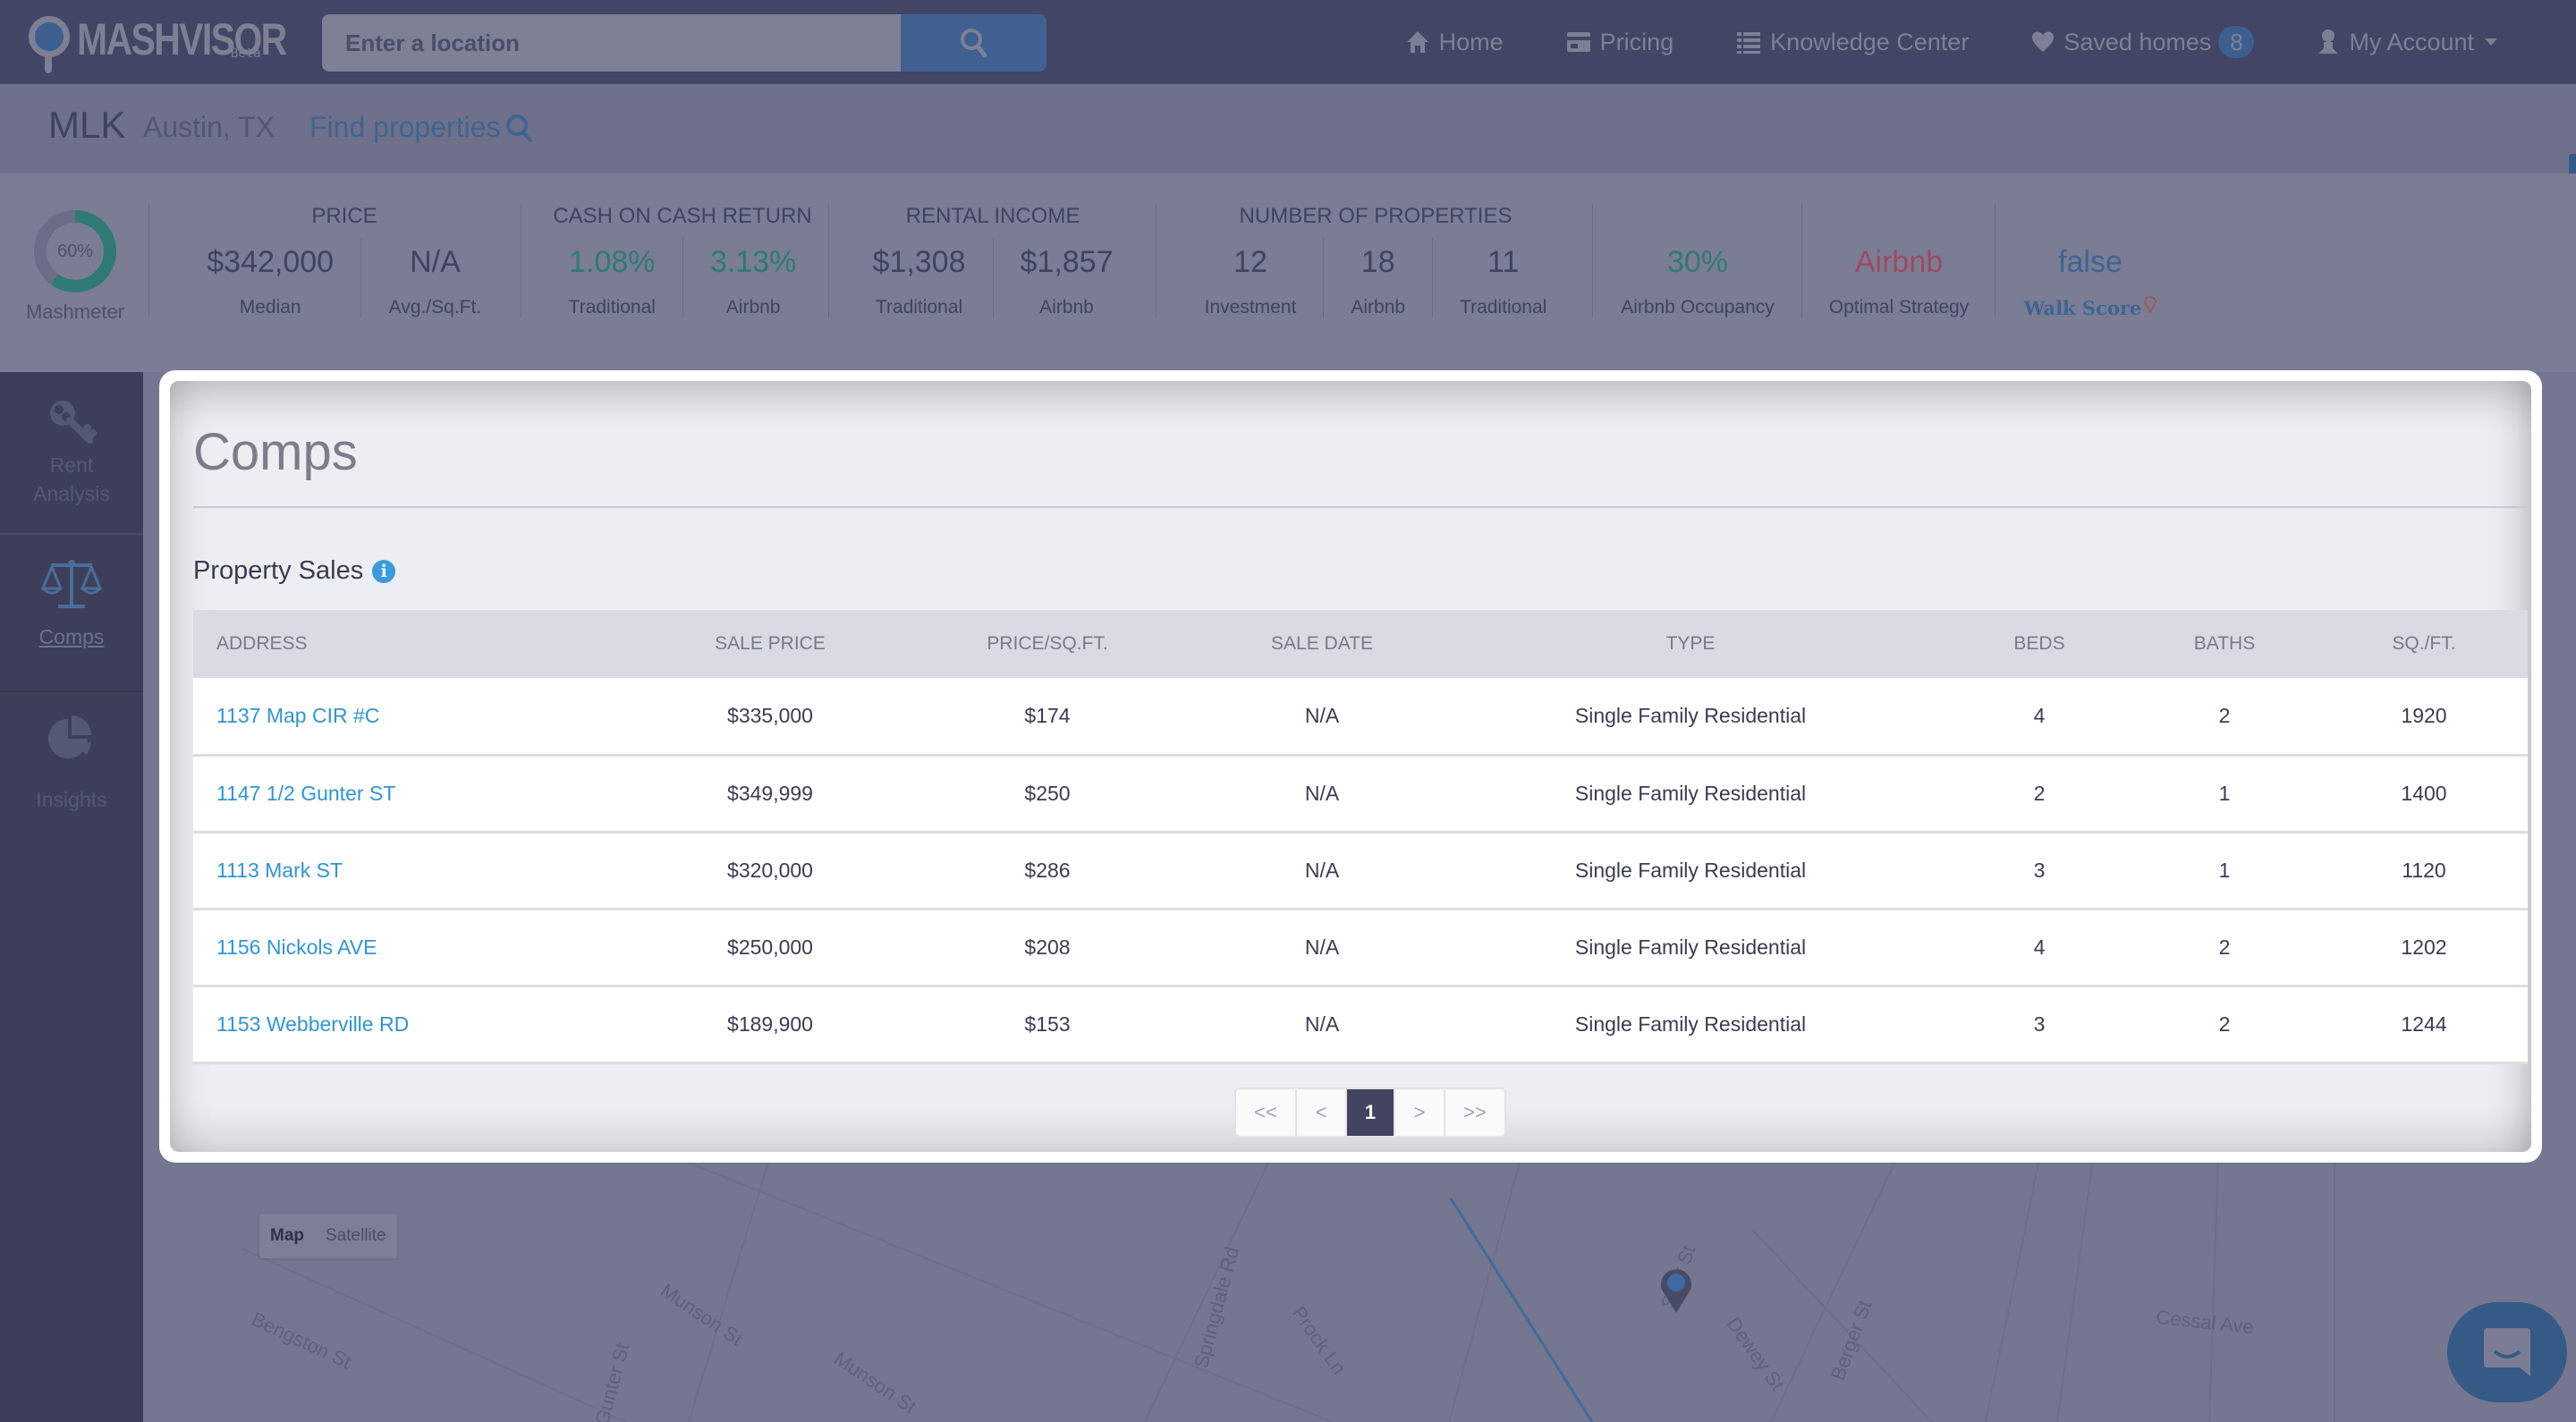  Describe the element at coordinates (1266, 1112) in the screenshot. I see `page-first-button: <<` at that location.